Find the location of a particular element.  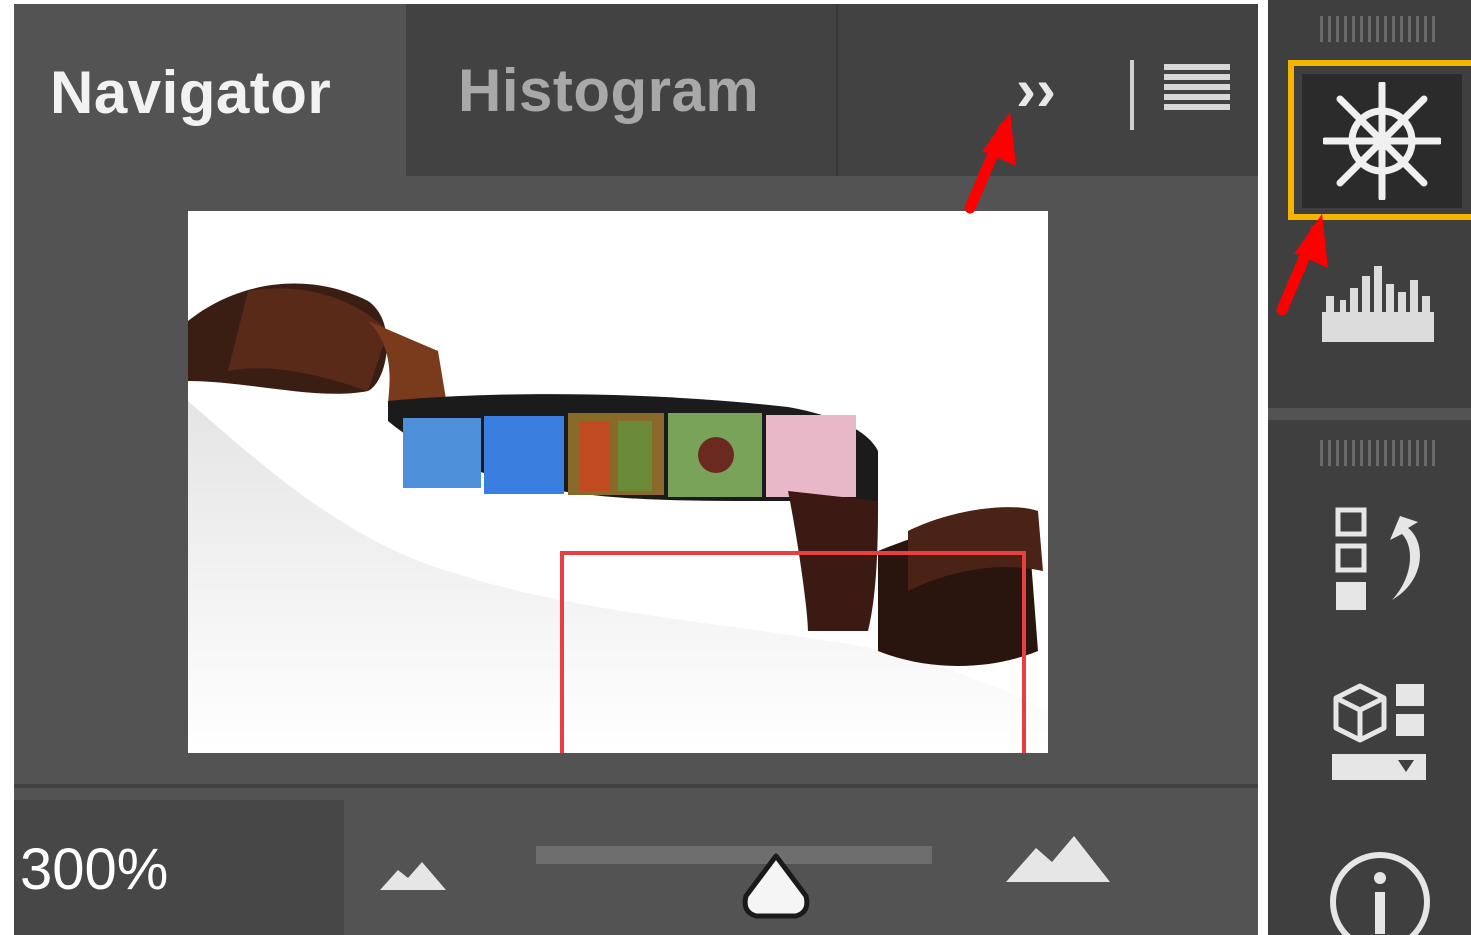

zoom-out-icon is located at coordinates (413, 876).